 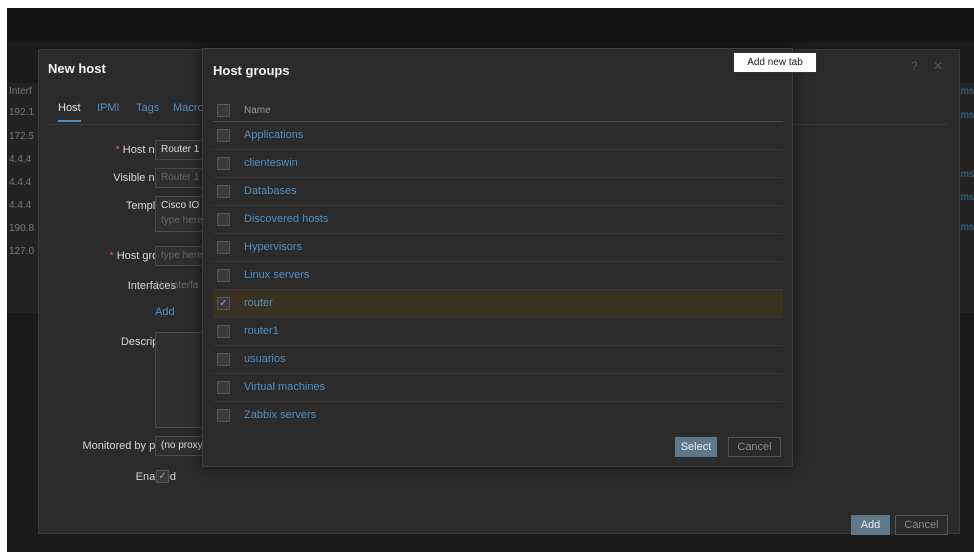 What do you see at coordinates (498, 415) in the screenshot?
I see `group-row: Zabbix servers` at bounding box center [498, 415].